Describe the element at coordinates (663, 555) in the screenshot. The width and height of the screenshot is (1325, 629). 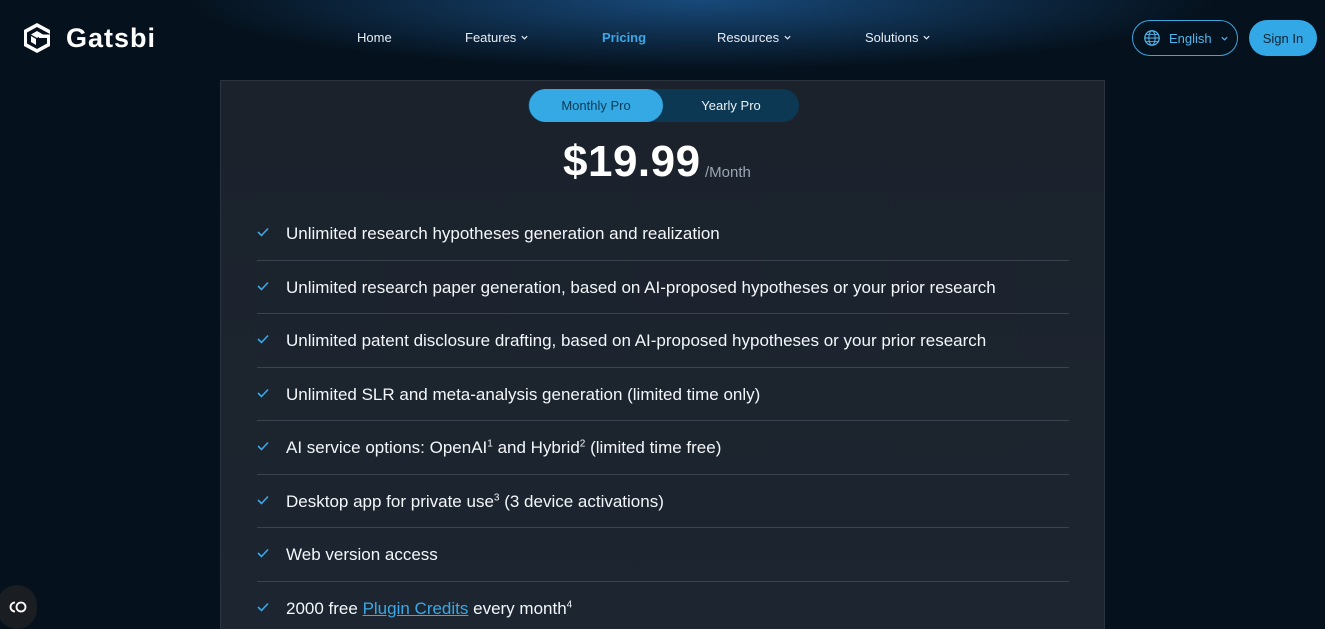
I see `list-item: Web version access` at that location.